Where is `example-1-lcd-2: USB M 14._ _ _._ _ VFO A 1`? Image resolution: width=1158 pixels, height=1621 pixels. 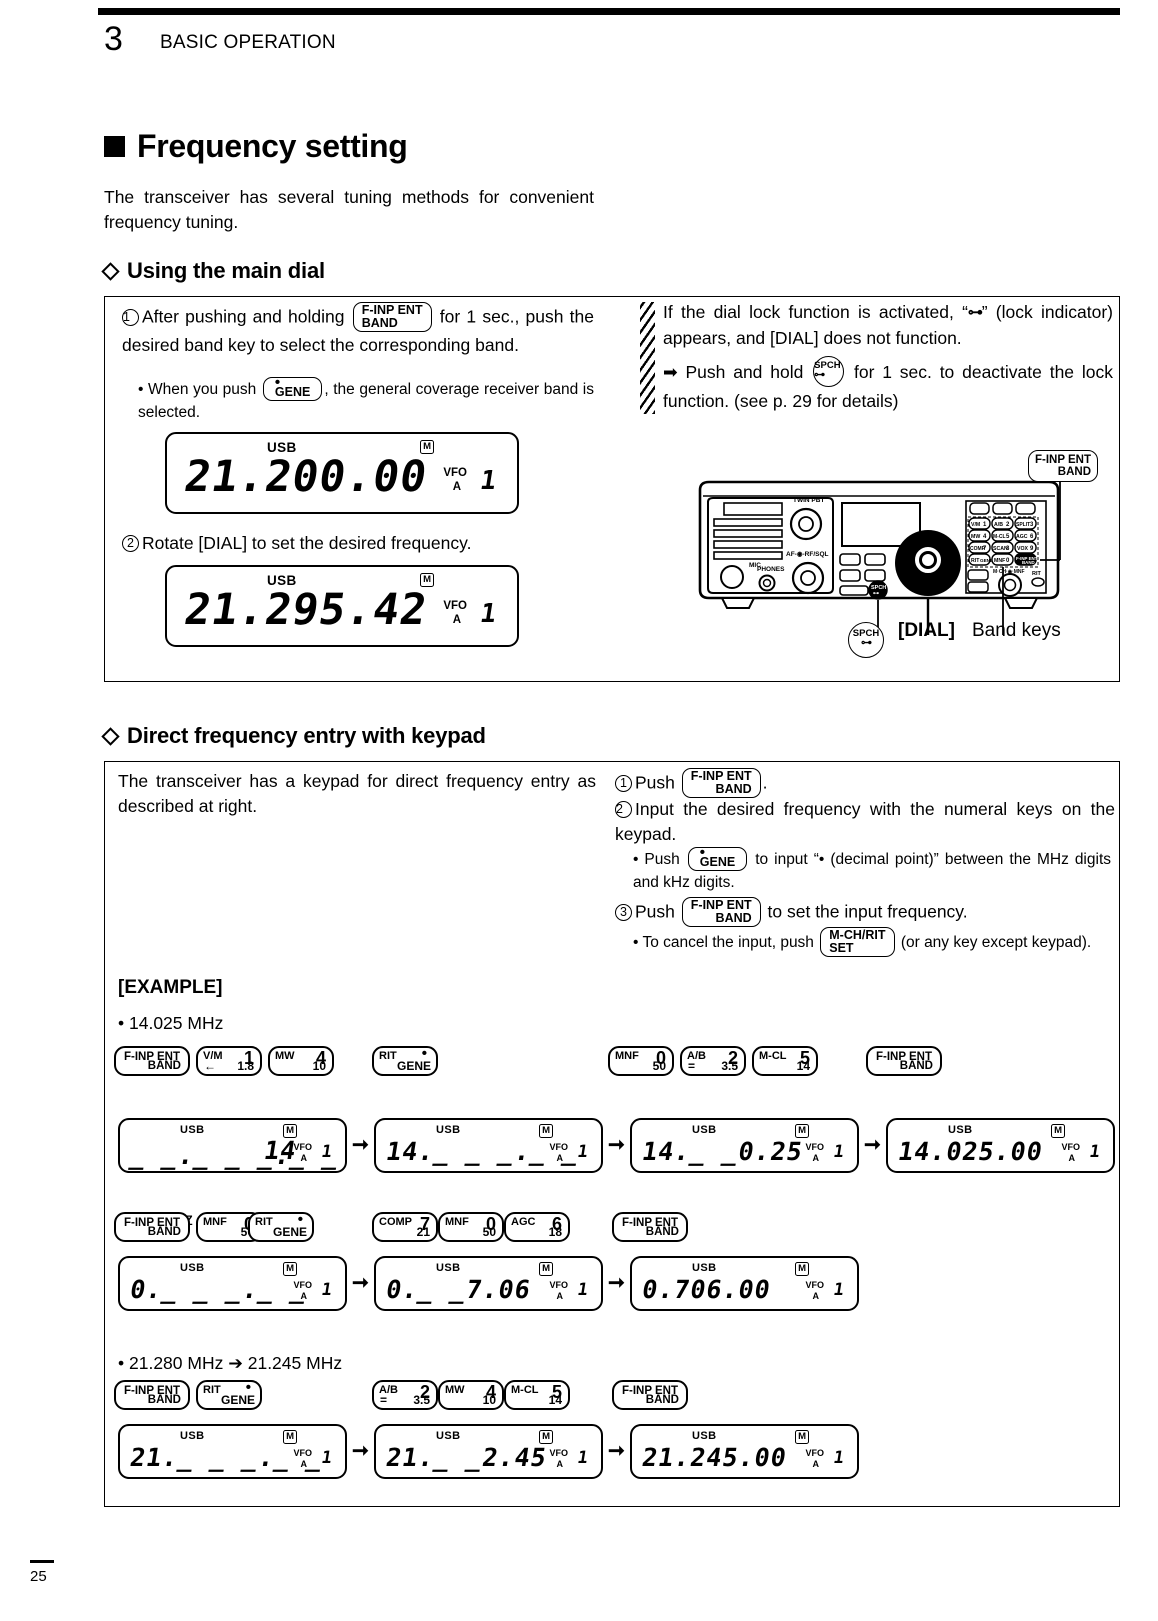
example-1-lcd-2: USB M 14._ _ _._ _ VFO A 1 is located at coordinates (488, 1145).